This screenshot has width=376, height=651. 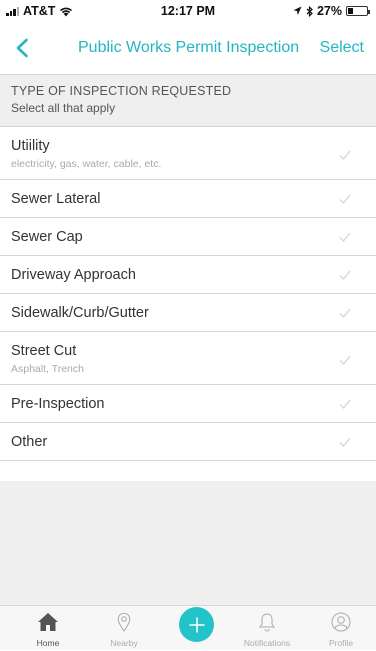 What do you see at coordinates (56, 199) in the screenshot?
I see `option-label: Sewer Lateral` at bounding box center [56, 199].